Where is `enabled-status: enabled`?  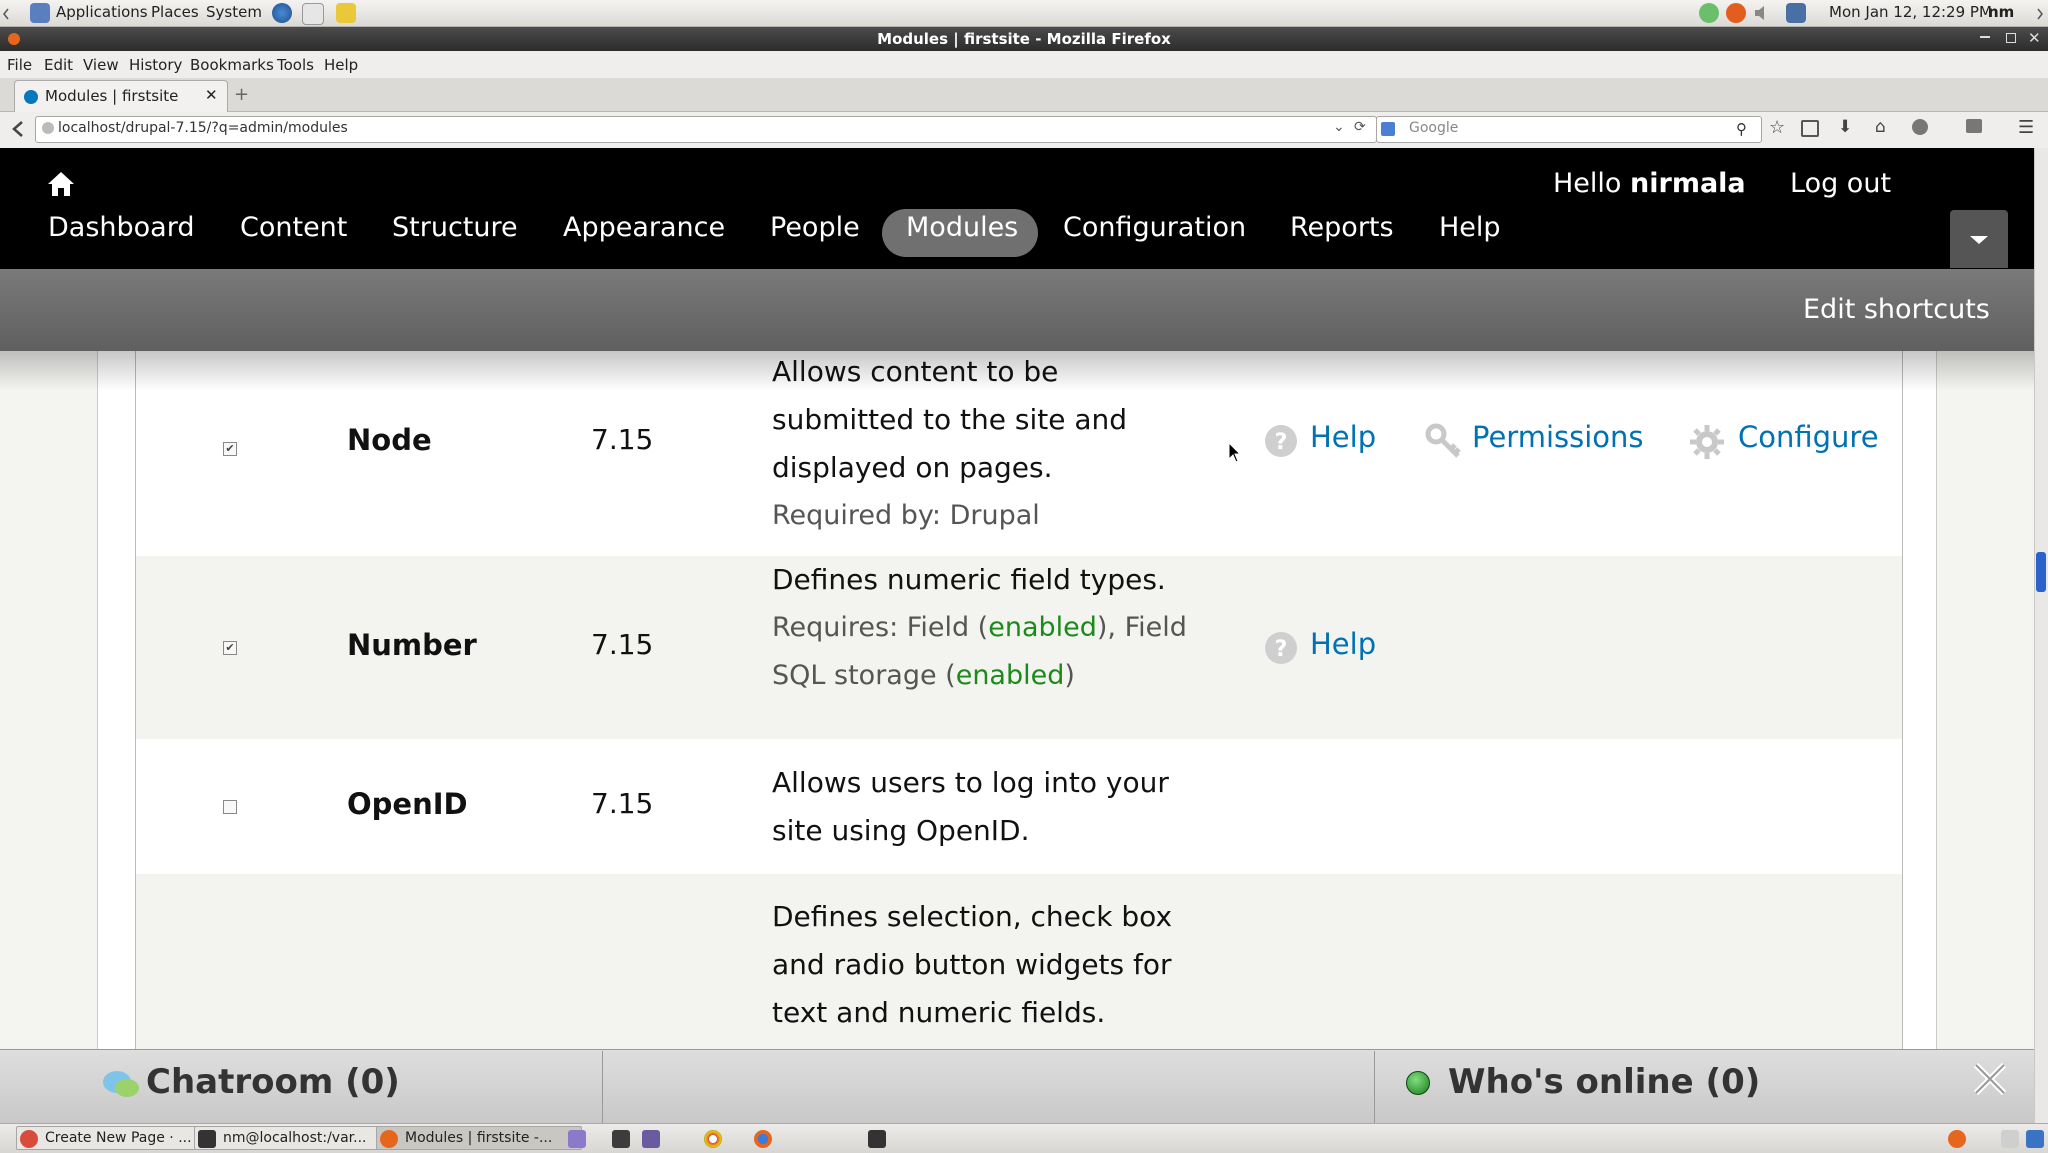
enabled-status: enabled is located at coordinates (1010, 675).